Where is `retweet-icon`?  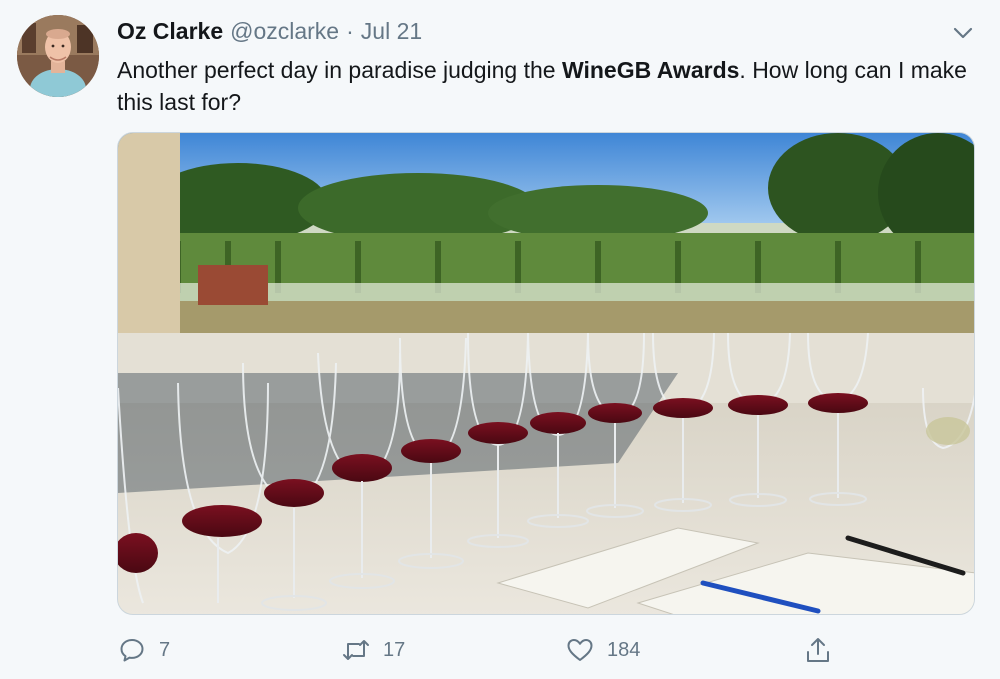
retweet-icon is located at coordinates (356, 650).